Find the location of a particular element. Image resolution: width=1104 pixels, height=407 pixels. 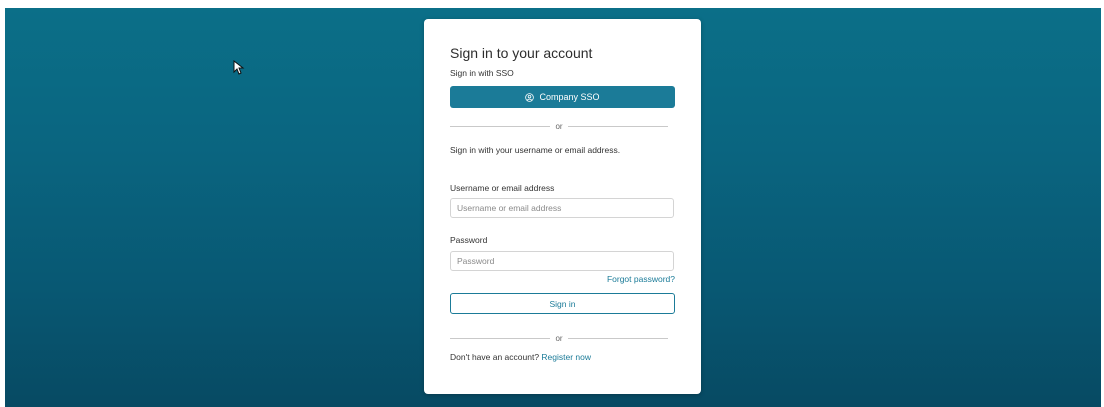

register-now-link: Register now is located at coordinates (566, 357).